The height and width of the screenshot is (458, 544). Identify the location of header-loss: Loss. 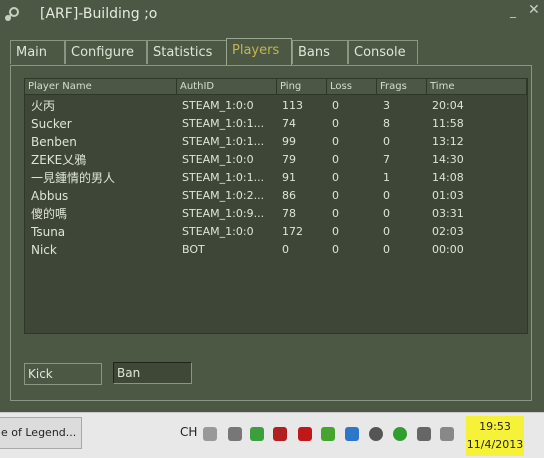
(352, 87).